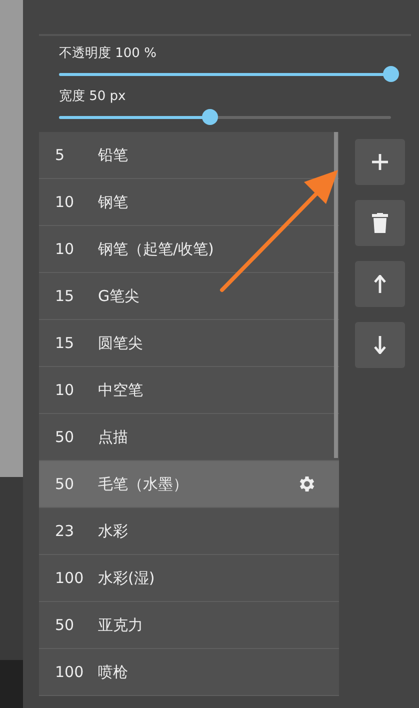 The width and height of the screenshot is (419, 708). Describe the element at coordinates (113, 155) in the screenshot. I see `brush-name: 铅笔` at that location.